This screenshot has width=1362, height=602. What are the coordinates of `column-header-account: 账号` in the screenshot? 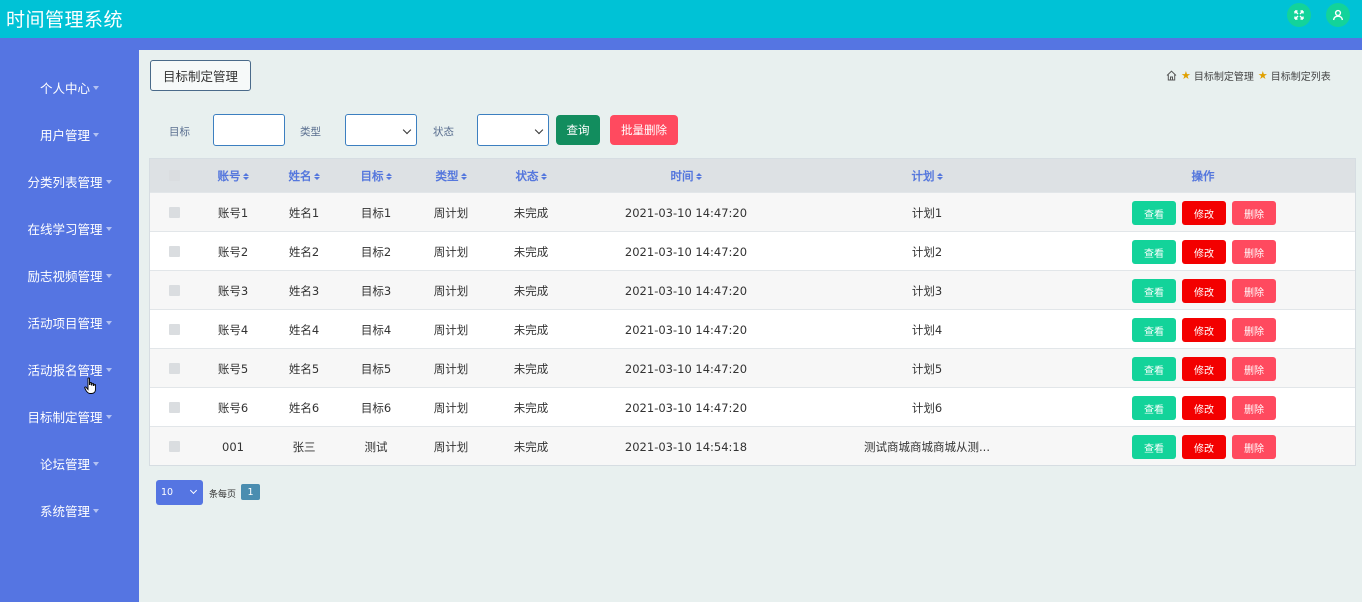 It's located at (233, 176).